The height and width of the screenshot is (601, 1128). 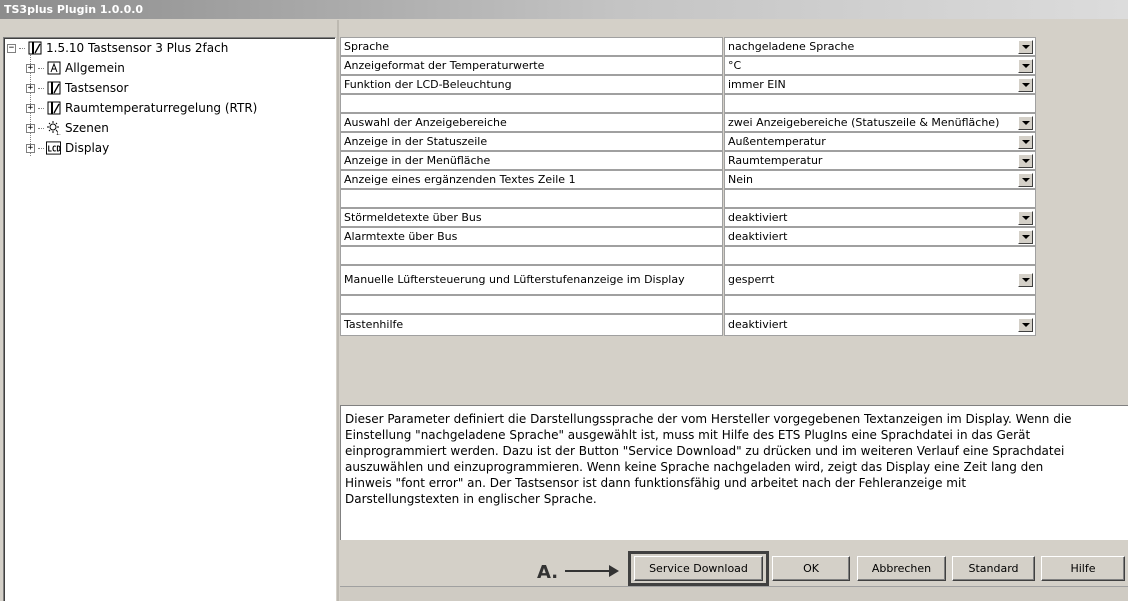 I want to click on tree-node-display: + LCD Display, so click(x=68, y=148).